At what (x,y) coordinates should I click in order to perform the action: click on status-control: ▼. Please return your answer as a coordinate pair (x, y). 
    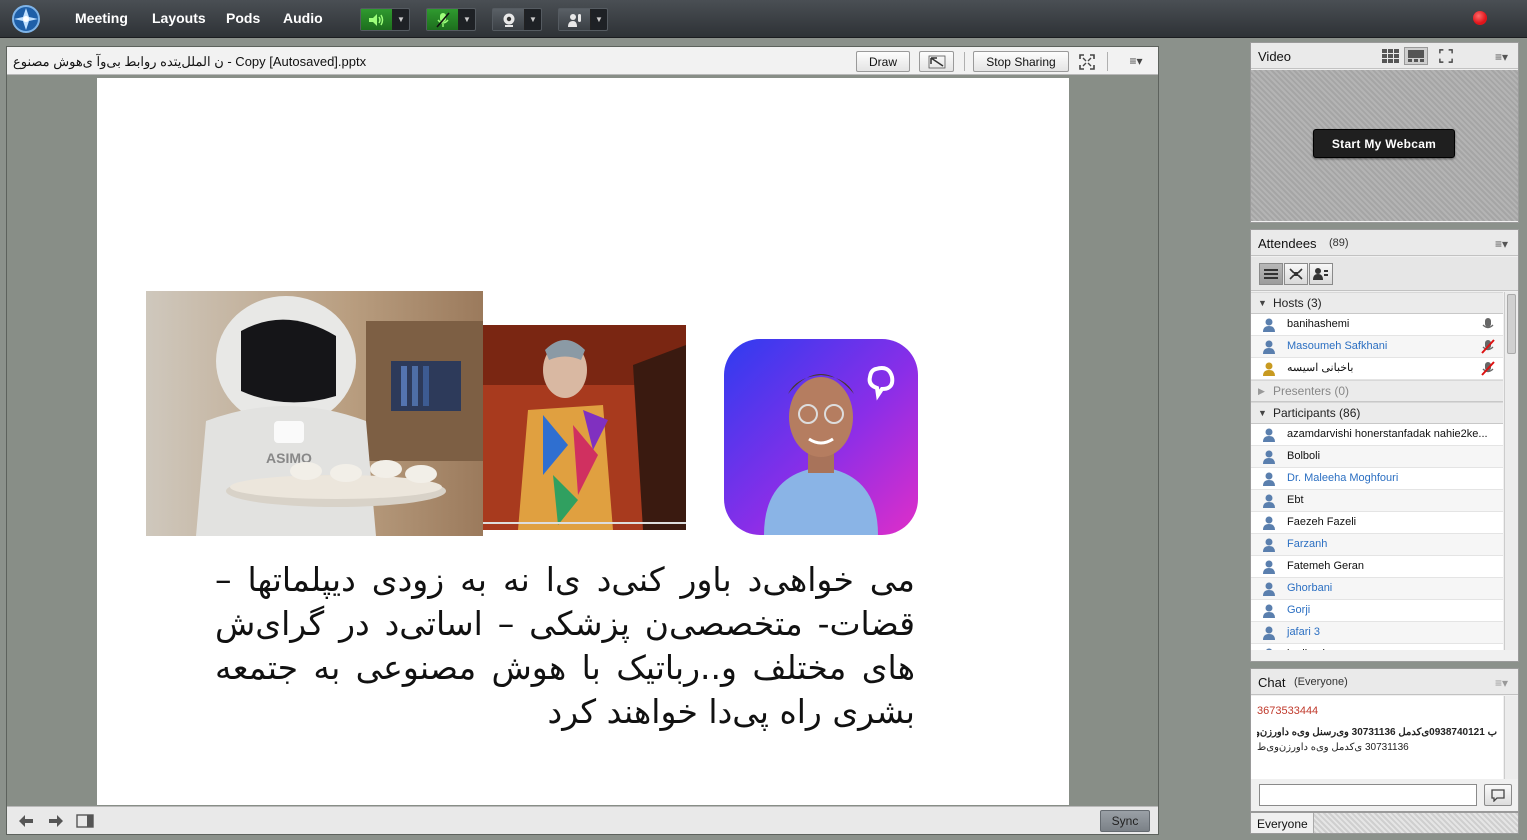
    Looking at the image, I should click on (583, 19).